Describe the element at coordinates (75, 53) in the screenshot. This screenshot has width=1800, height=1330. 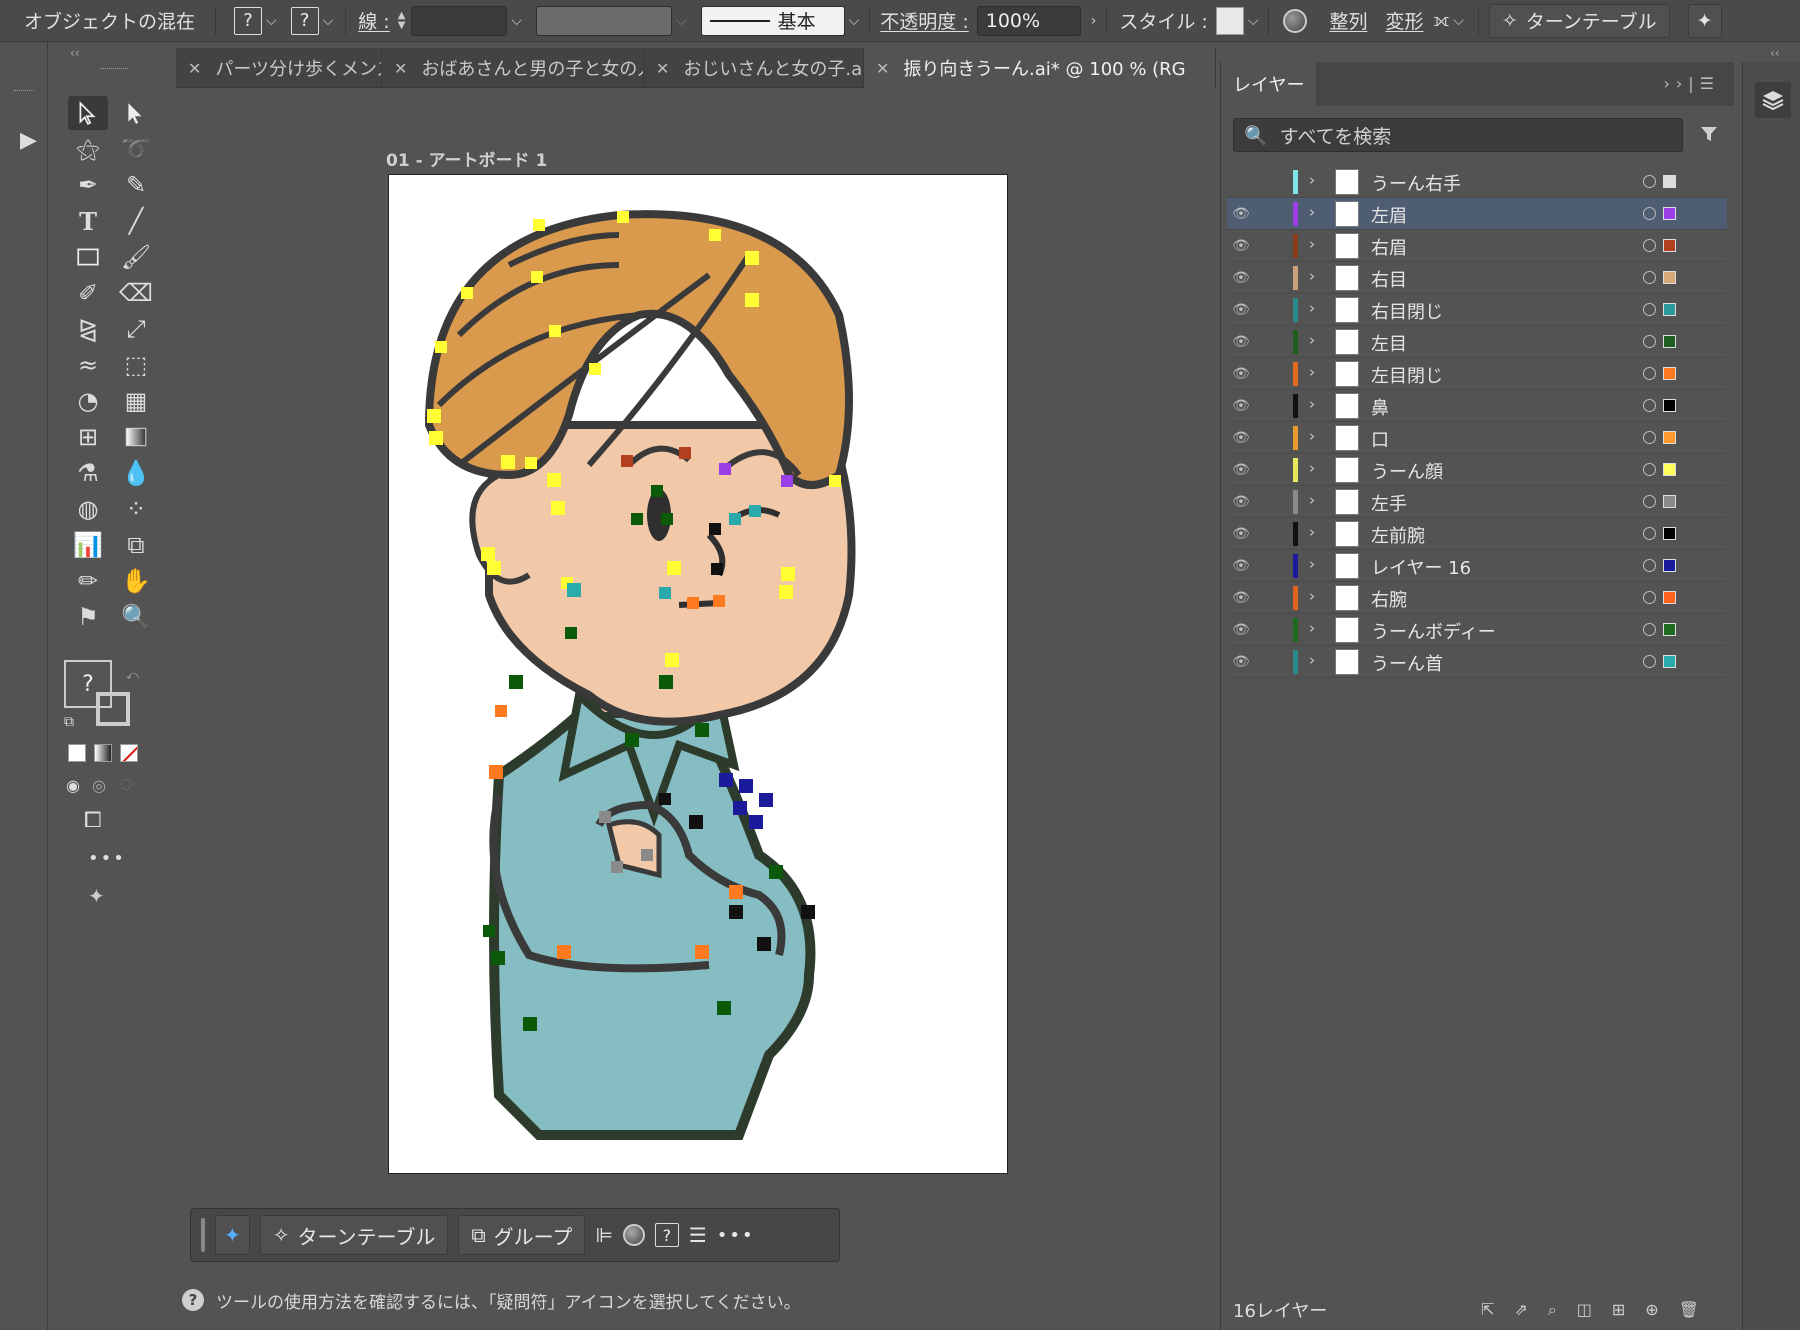
I see `collapse-toolbar-icon: ‹‹` at that location.